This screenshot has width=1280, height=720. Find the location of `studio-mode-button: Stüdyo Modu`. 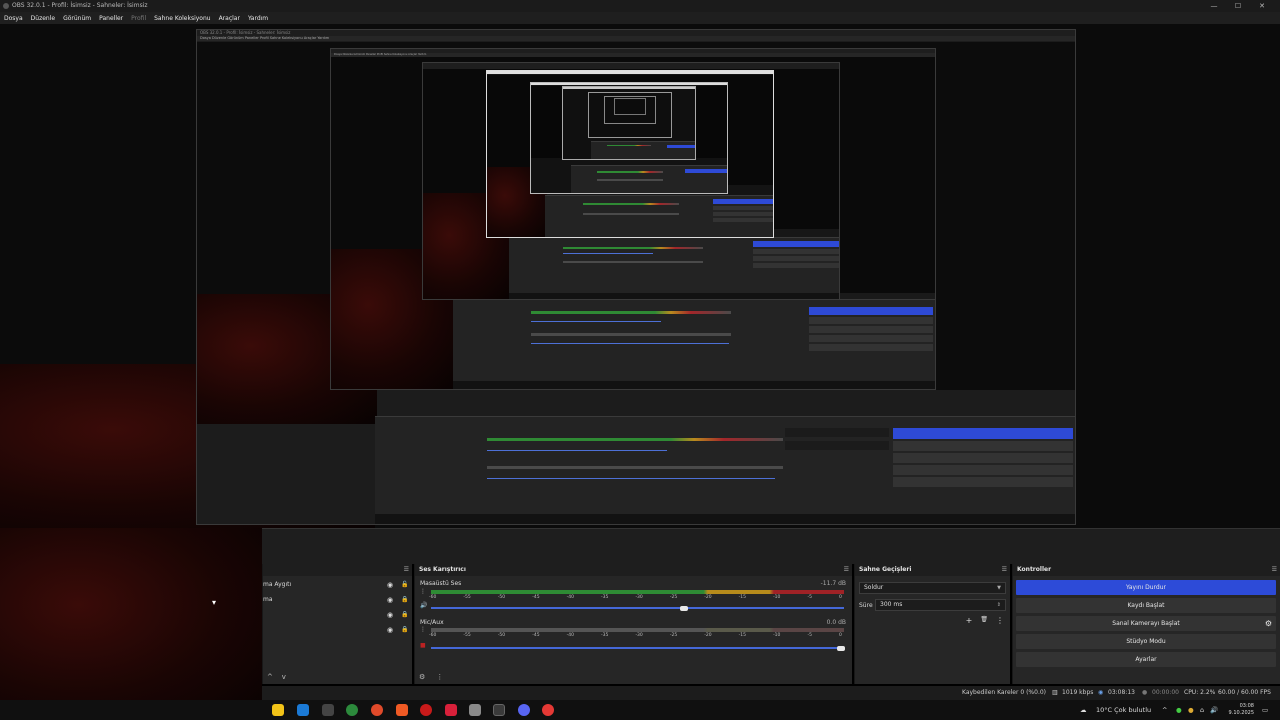

studio-mode-button: Stüdyo Modu is located at coordinates (1146, 641).